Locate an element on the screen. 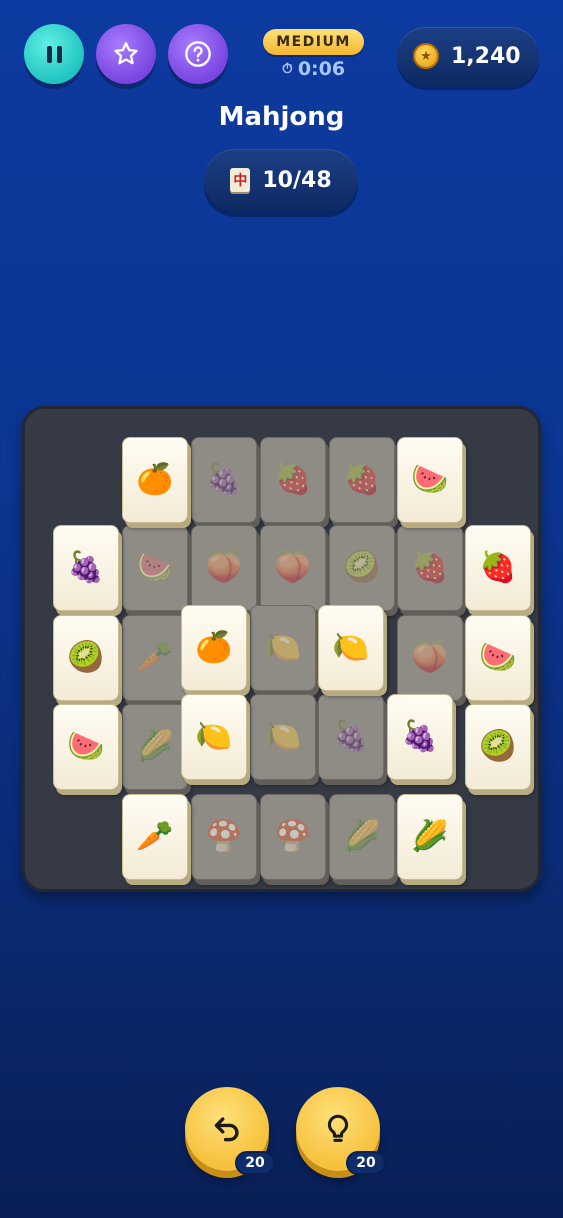 This screenshot has width=563, height=1218. favorite-button is located at coordinates (126, 54).